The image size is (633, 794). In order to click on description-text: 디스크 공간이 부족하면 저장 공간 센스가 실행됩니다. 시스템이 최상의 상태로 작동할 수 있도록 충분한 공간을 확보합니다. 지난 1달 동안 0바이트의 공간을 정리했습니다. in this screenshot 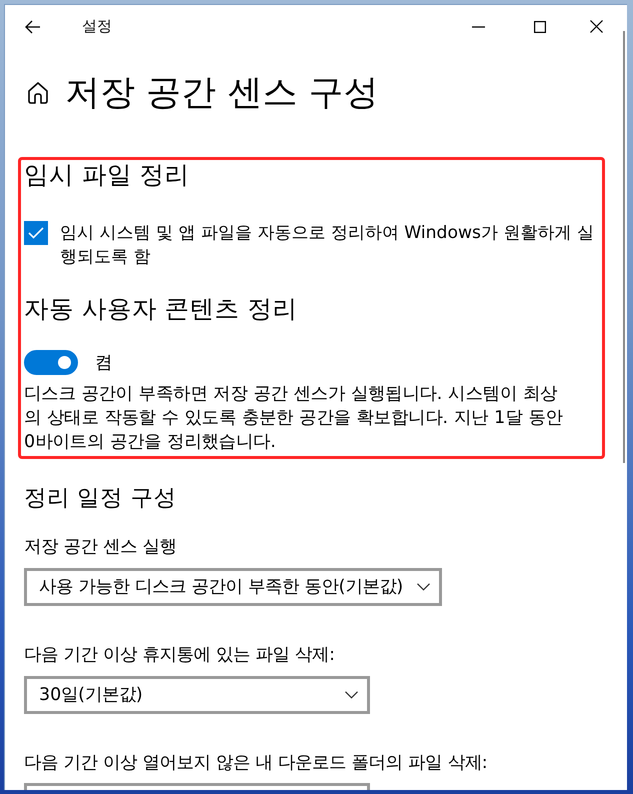, I will do `click(294, 418)`.